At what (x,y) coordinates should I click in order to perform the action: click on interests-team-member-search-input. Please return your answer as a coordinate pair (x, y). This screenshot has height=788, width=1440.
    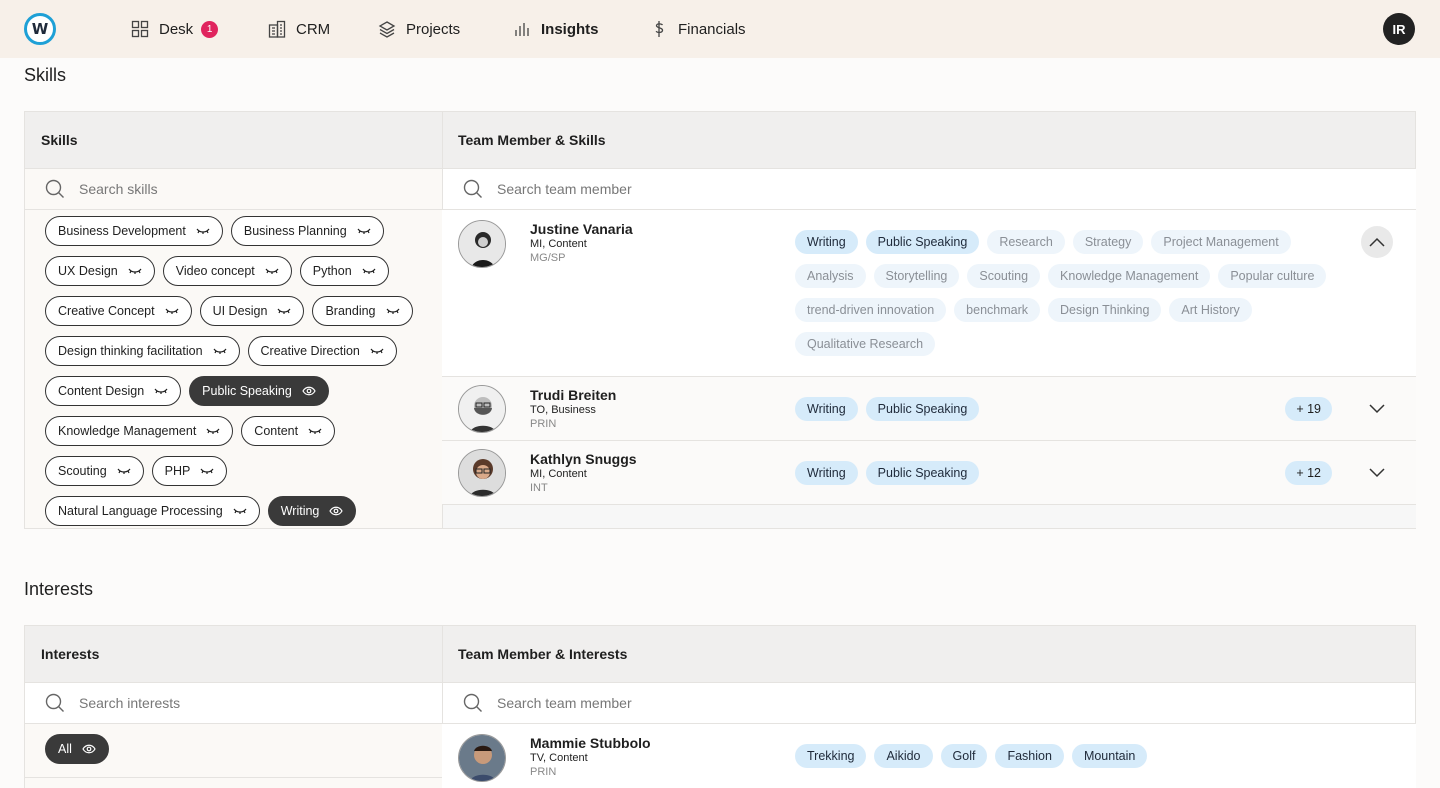
    Looking at the image, I should click on (647, 703).